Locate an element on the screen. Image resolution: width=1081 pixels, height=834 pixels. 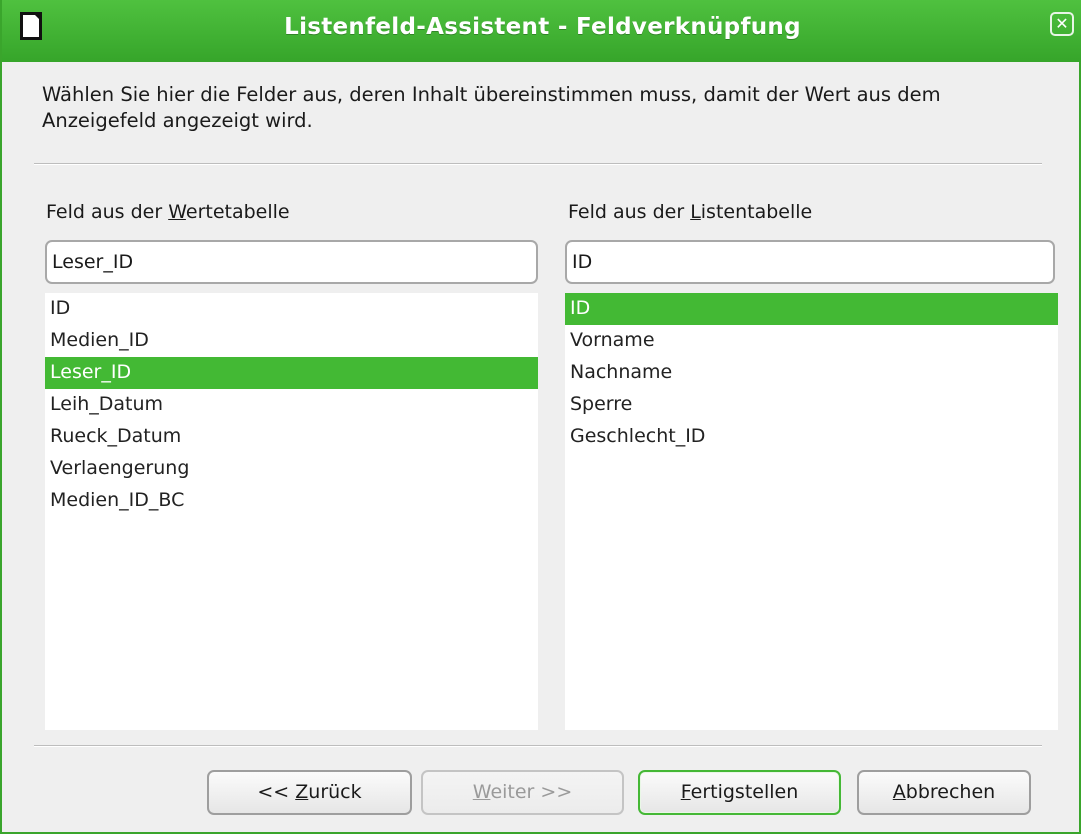
list-item: Rueck_Datum is located at coordinates (291, 437).